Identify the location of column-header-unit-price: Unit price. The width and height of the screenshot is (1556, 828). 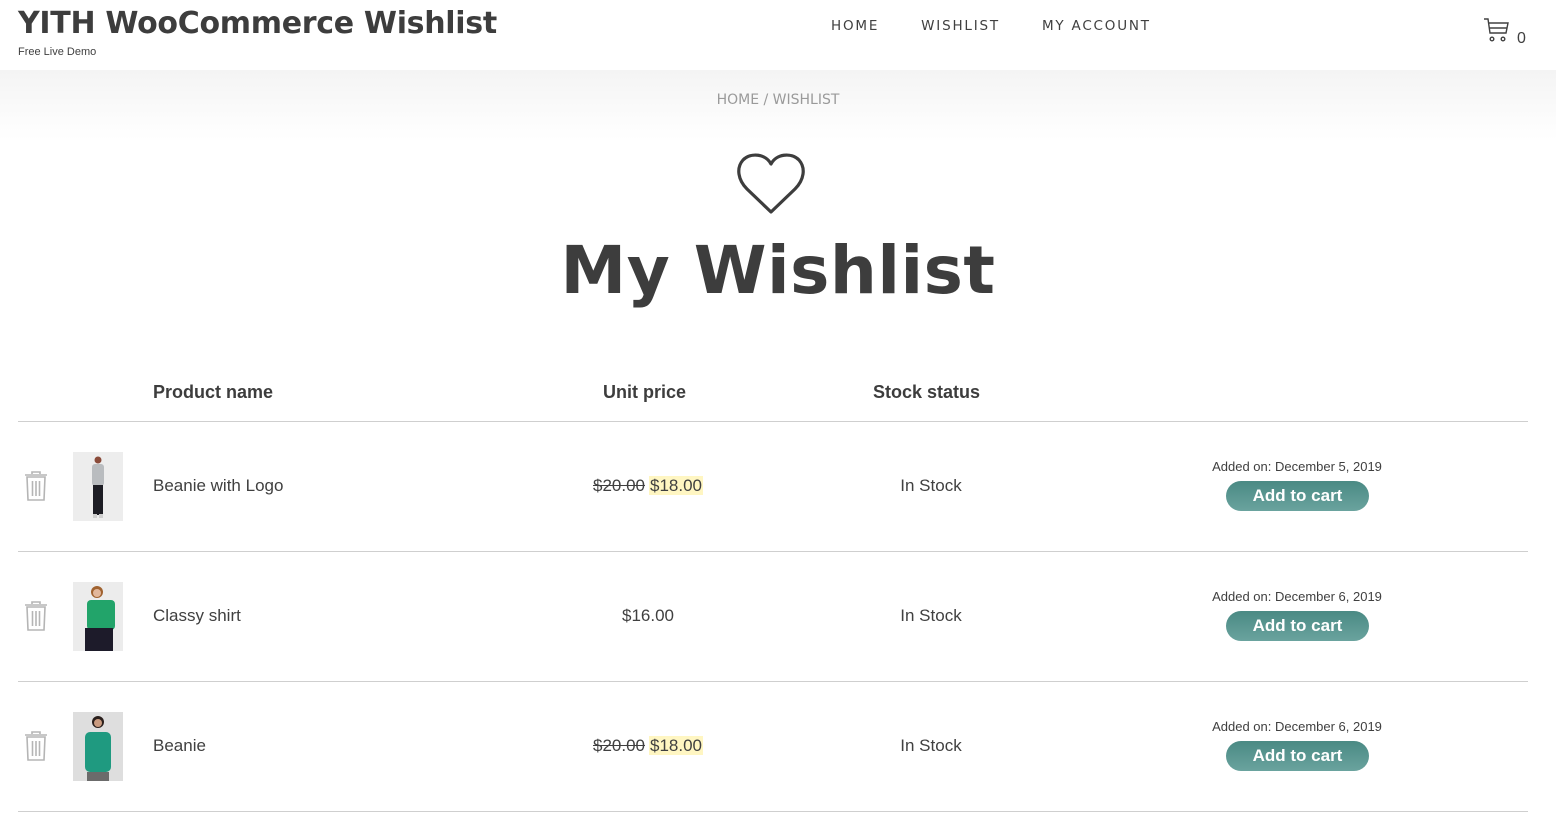
(645, 392).